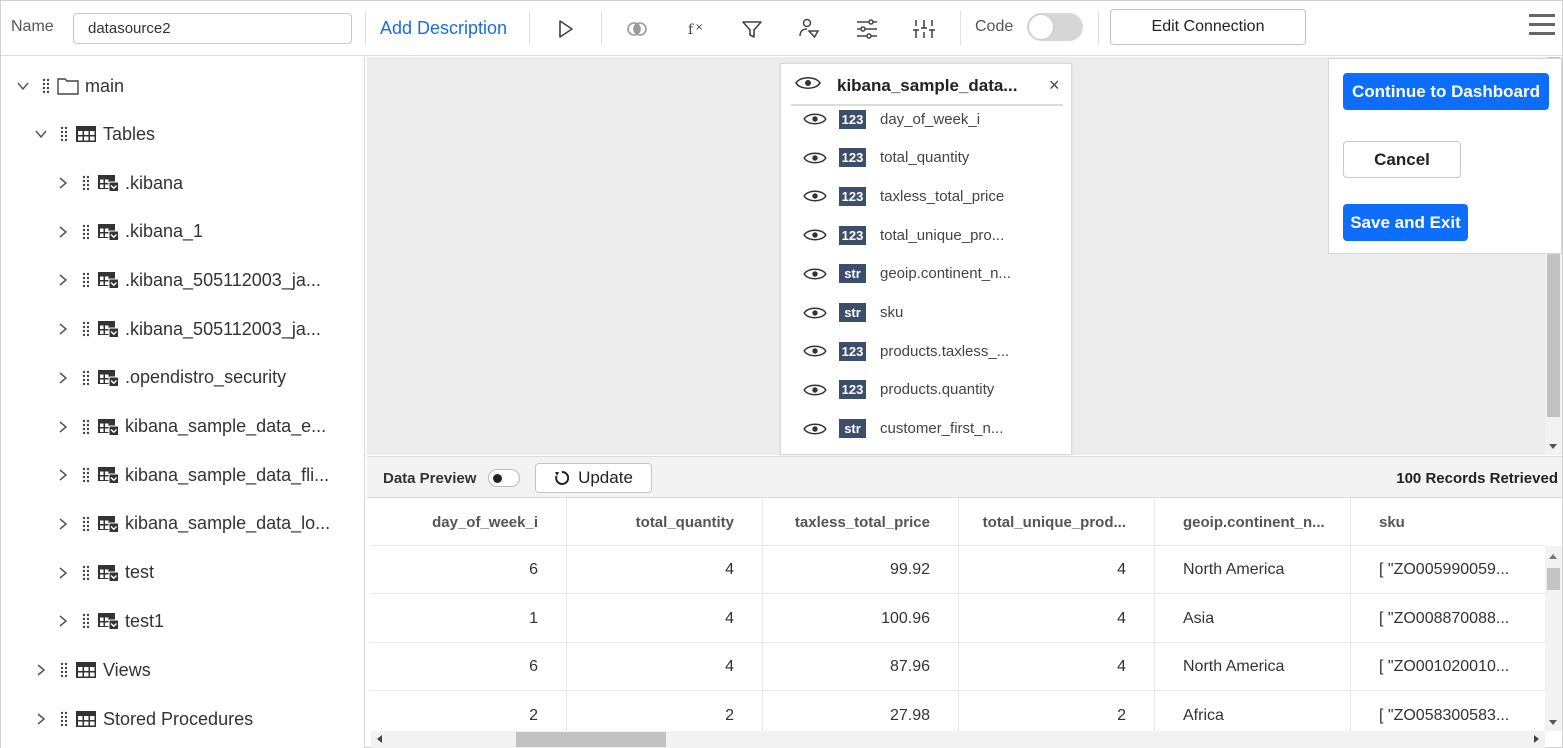 The height and width of the screenshot is (748, 1563). I want to click on add-description-link: Add Description, so click(443, 28).